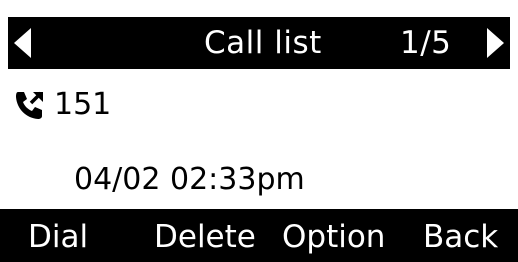 The width and height of the screenshot is (518, 262). I want to click on back-softkey: Back, so click(460, 237).